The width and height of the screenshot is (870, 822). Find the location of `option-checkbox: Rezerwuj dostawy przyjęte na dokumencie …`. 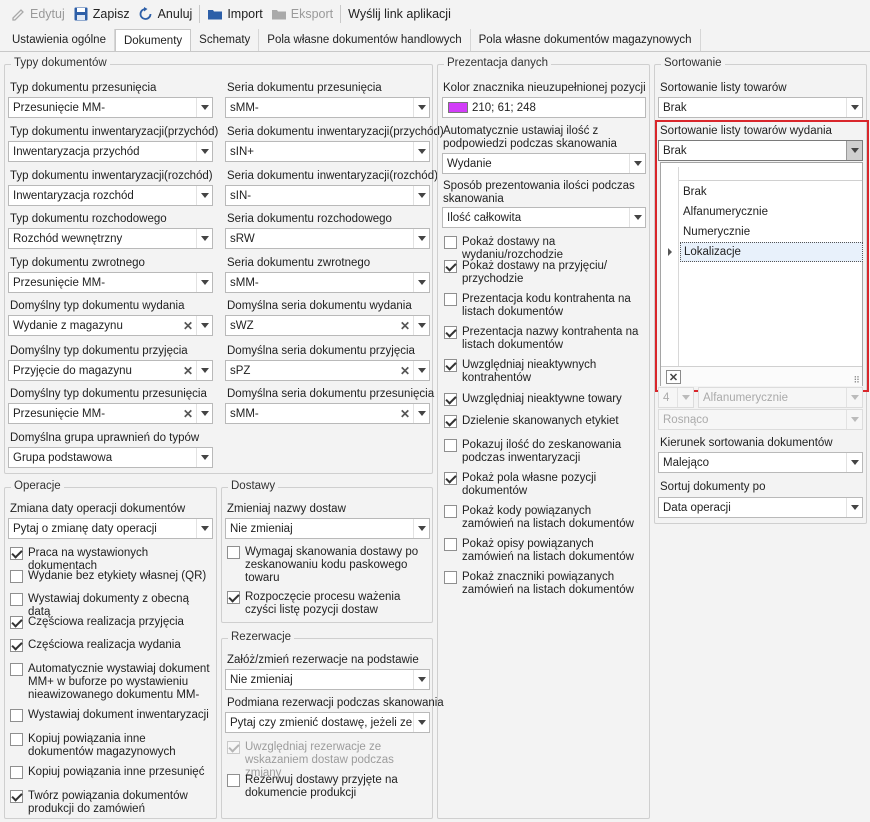

option-checkbox: Rezerwuj dostawy przyjęte na dokumencie … is located at coordinates (326, 787).